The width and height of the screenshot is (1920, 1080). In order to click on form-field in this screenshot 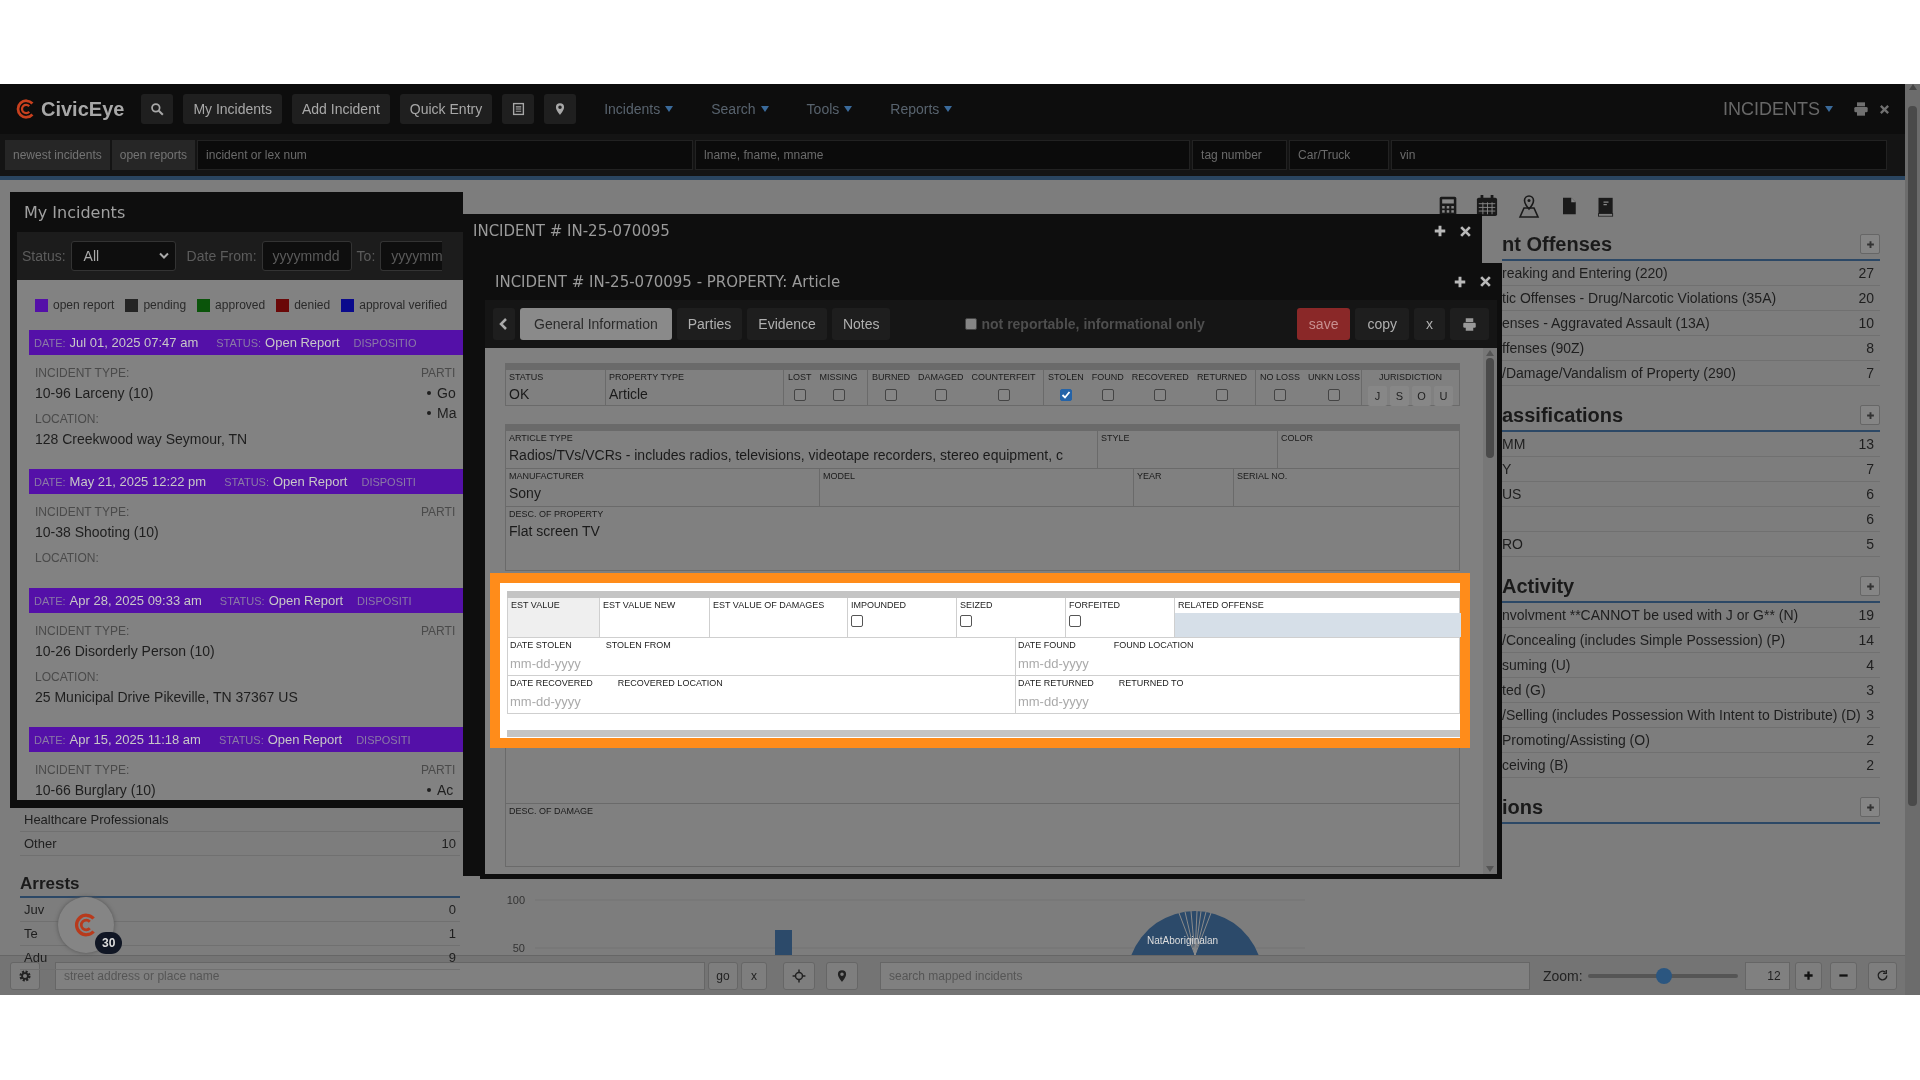, I will do `click(982, 776)`.